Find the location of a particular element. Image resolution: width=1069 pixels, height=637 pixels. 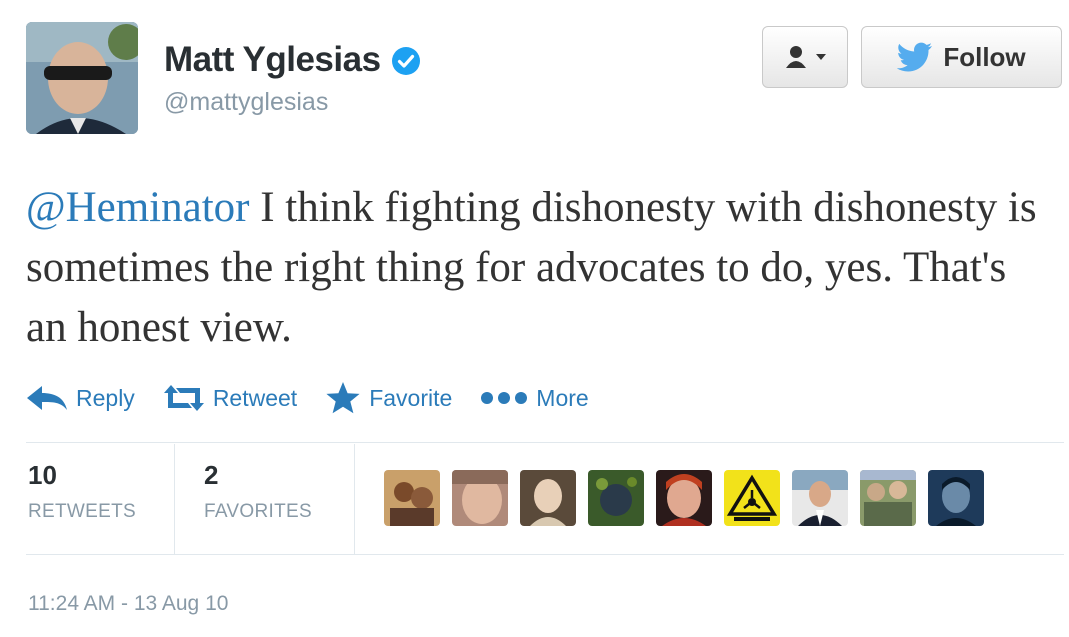

reply-label: Reply is located at coordinates (105, 397).